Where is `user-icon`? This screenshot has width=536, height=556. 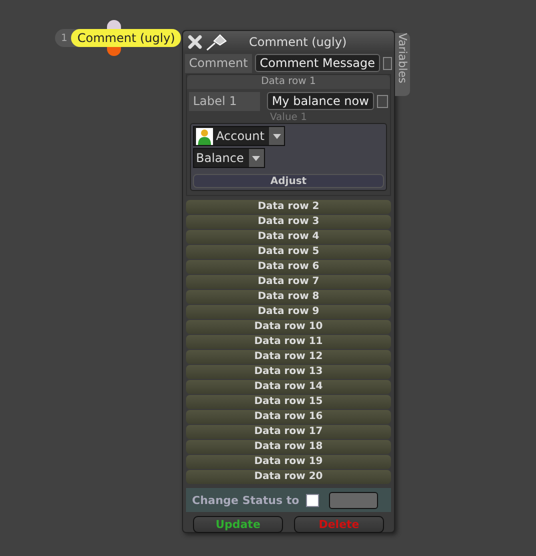 user-icon is located at coordinates (204, 136).